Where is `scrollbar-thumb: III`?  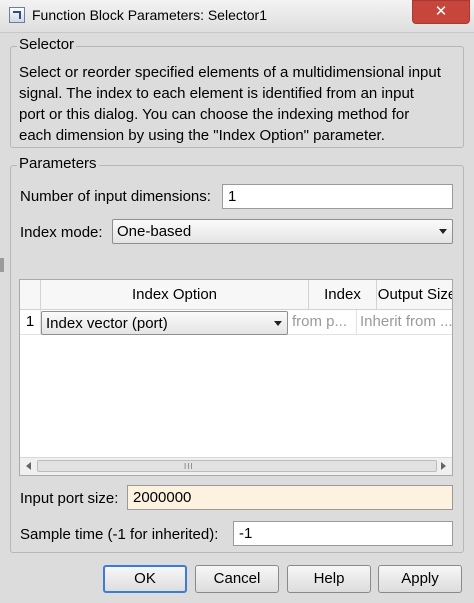 scrollbar-thumb: III is located at coordinates (237, 466).